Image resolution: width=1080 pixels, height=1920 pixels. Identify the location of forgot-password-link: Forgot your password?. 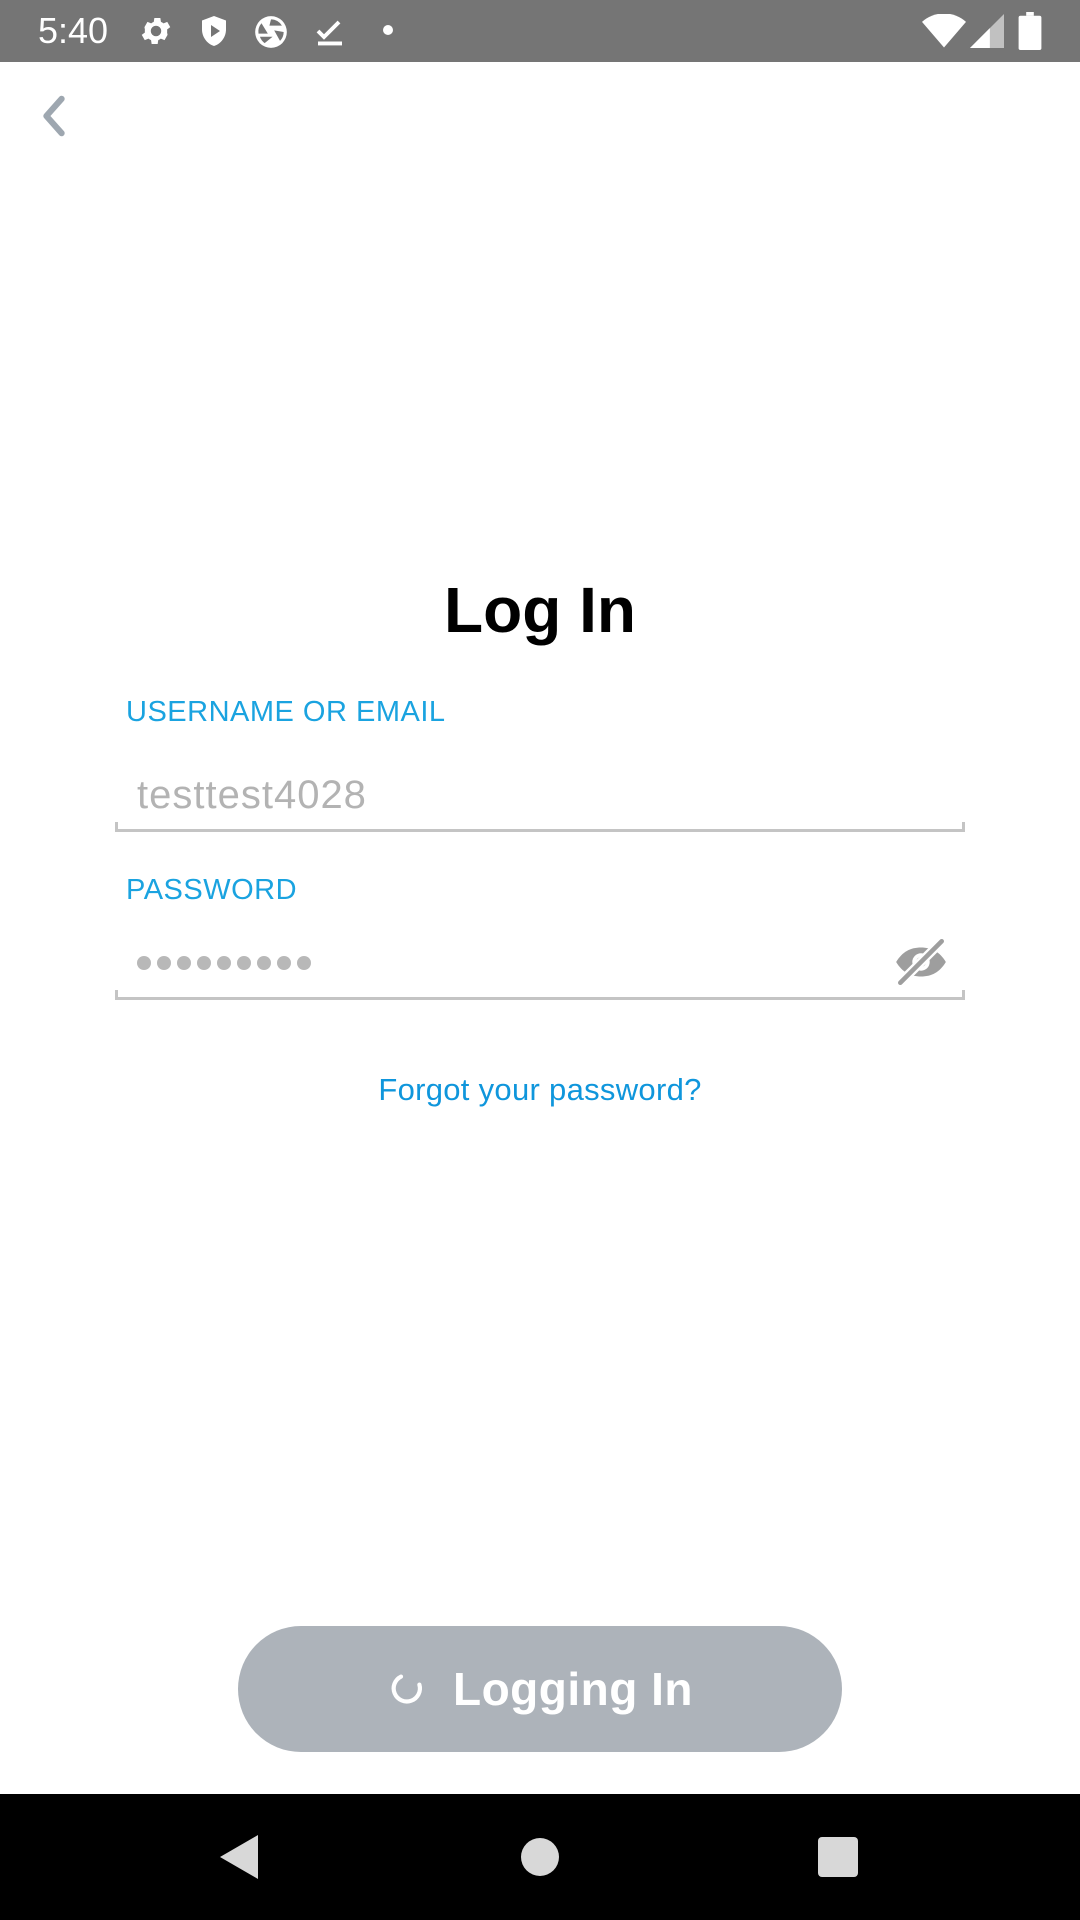
(540, 1090).